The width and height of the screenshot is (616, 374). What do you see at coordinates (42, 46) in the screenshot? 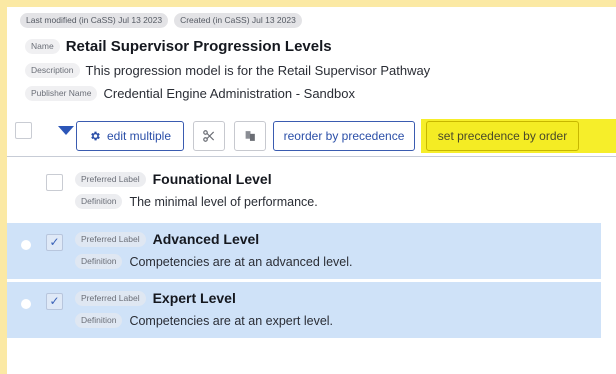
I see `name-label: Name` at bounding box center [42, 46].